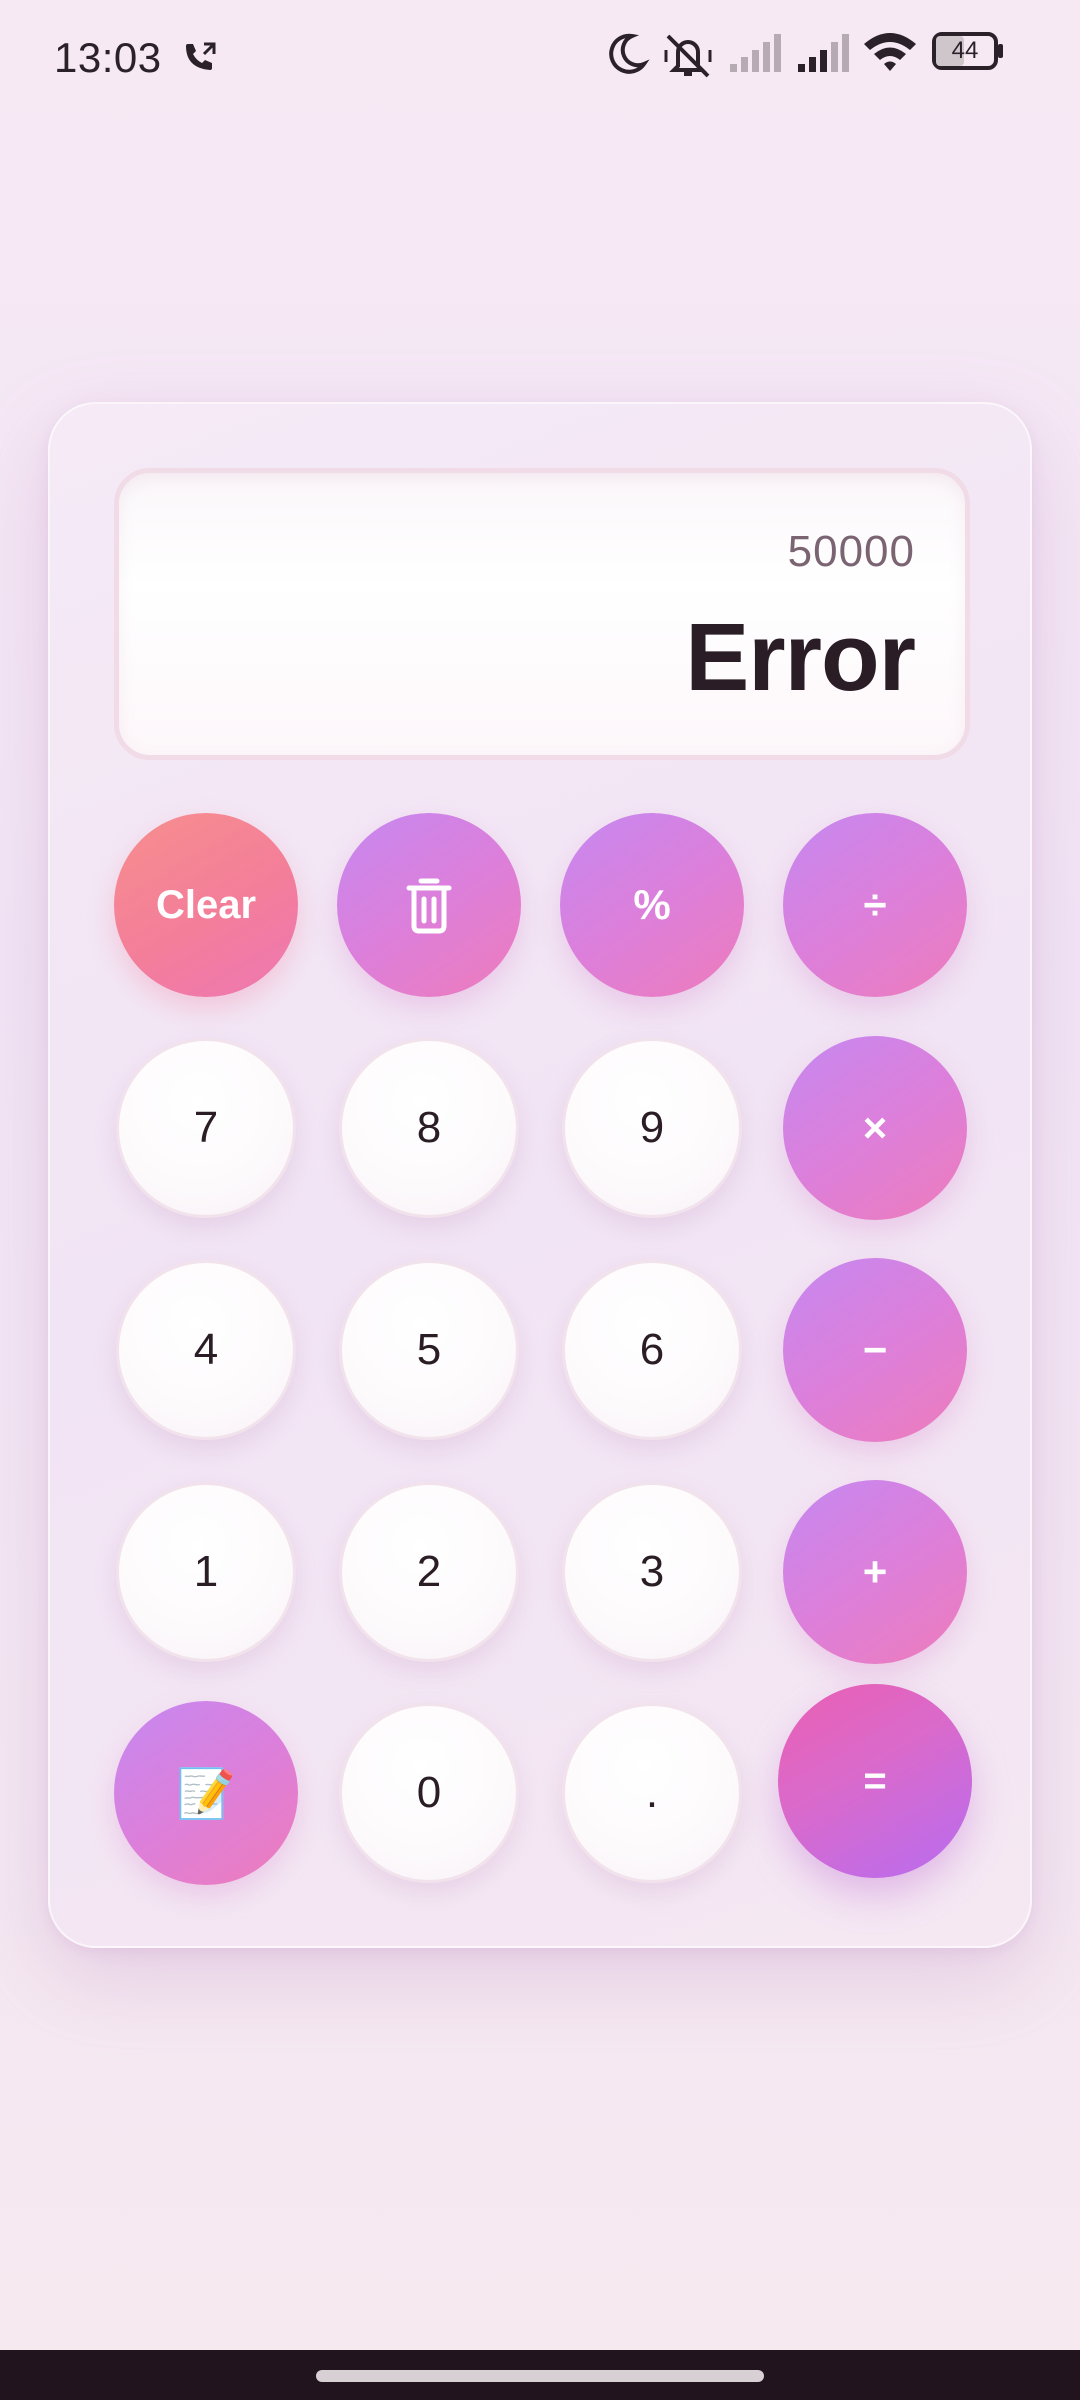  I want to click on multiply-label: ×, so click(875, 1127).